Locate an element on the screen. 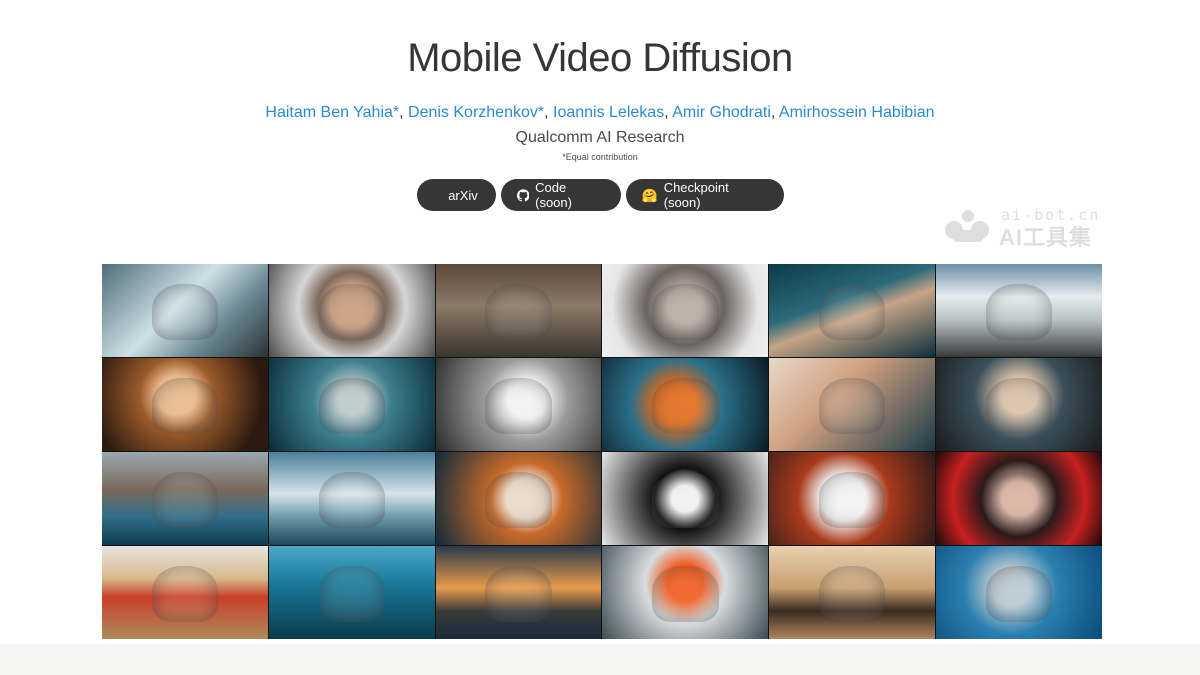 This screenshot has width=1200, height=675. fire-image is located at coordinates (685, 594).